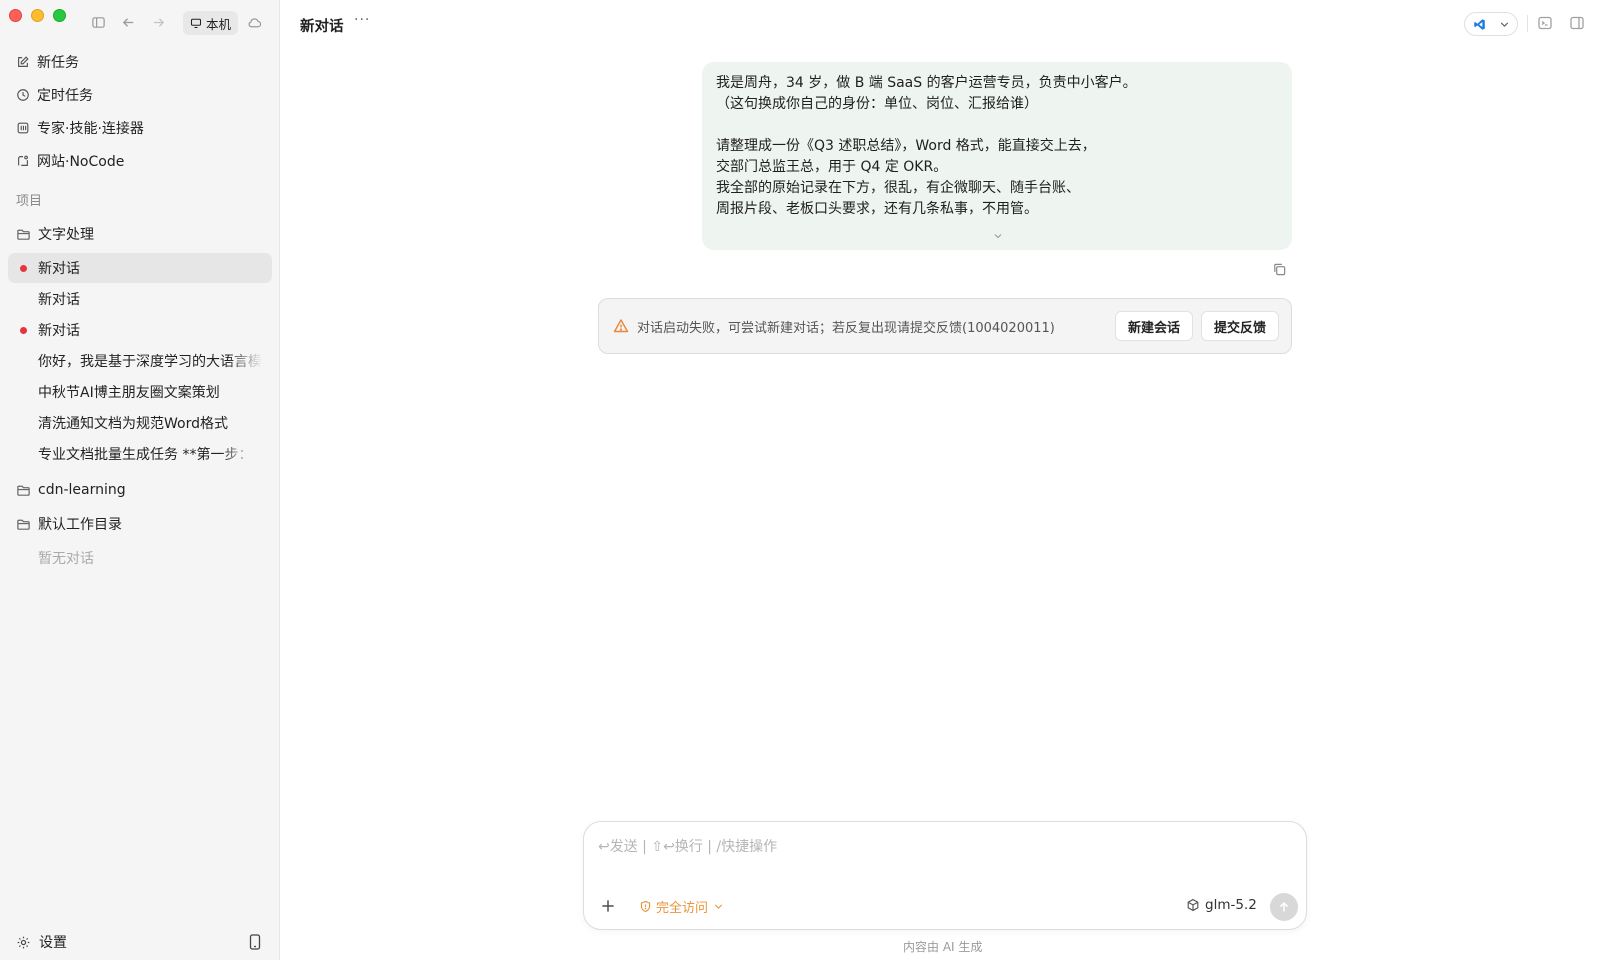  I want to click on message-line: 请整理成一份《Q3 述职总结》，Word 格式，能直接交上去，, so click(906, 146).